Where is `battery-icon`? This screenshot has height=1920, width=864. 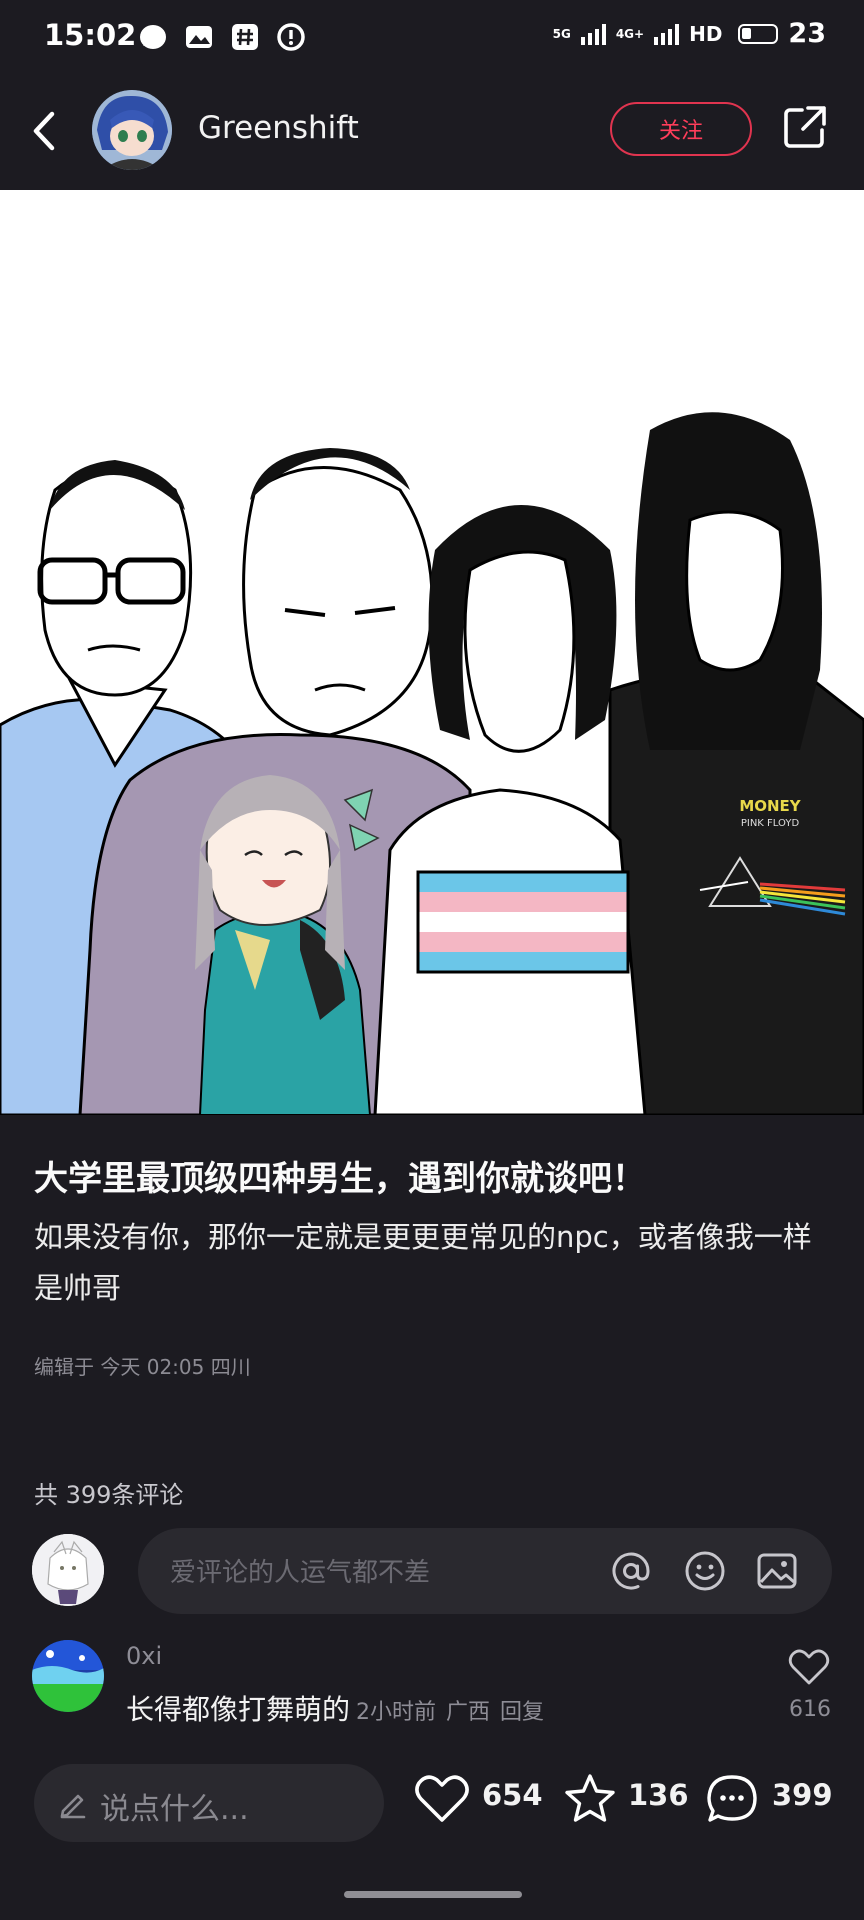
battery-icon is located at coordinates (758, 33).